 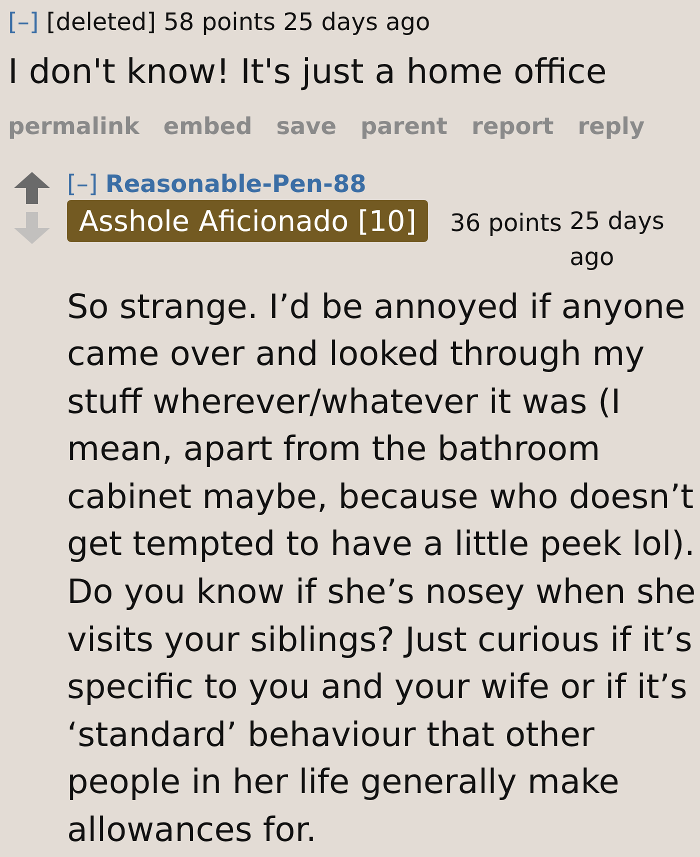 What do you see at coordinates (611, 127) in the screenshot?
I see `comment-action-link: reply` at bounding box center [611, 127].